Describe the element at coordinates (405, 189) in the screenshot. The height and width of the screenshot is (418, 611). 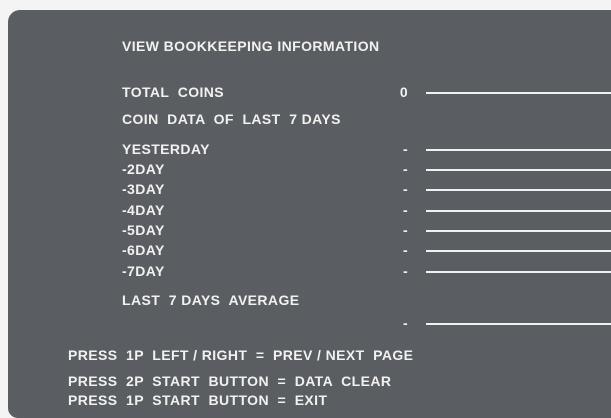
I see `day-value-3day: -` at that location.